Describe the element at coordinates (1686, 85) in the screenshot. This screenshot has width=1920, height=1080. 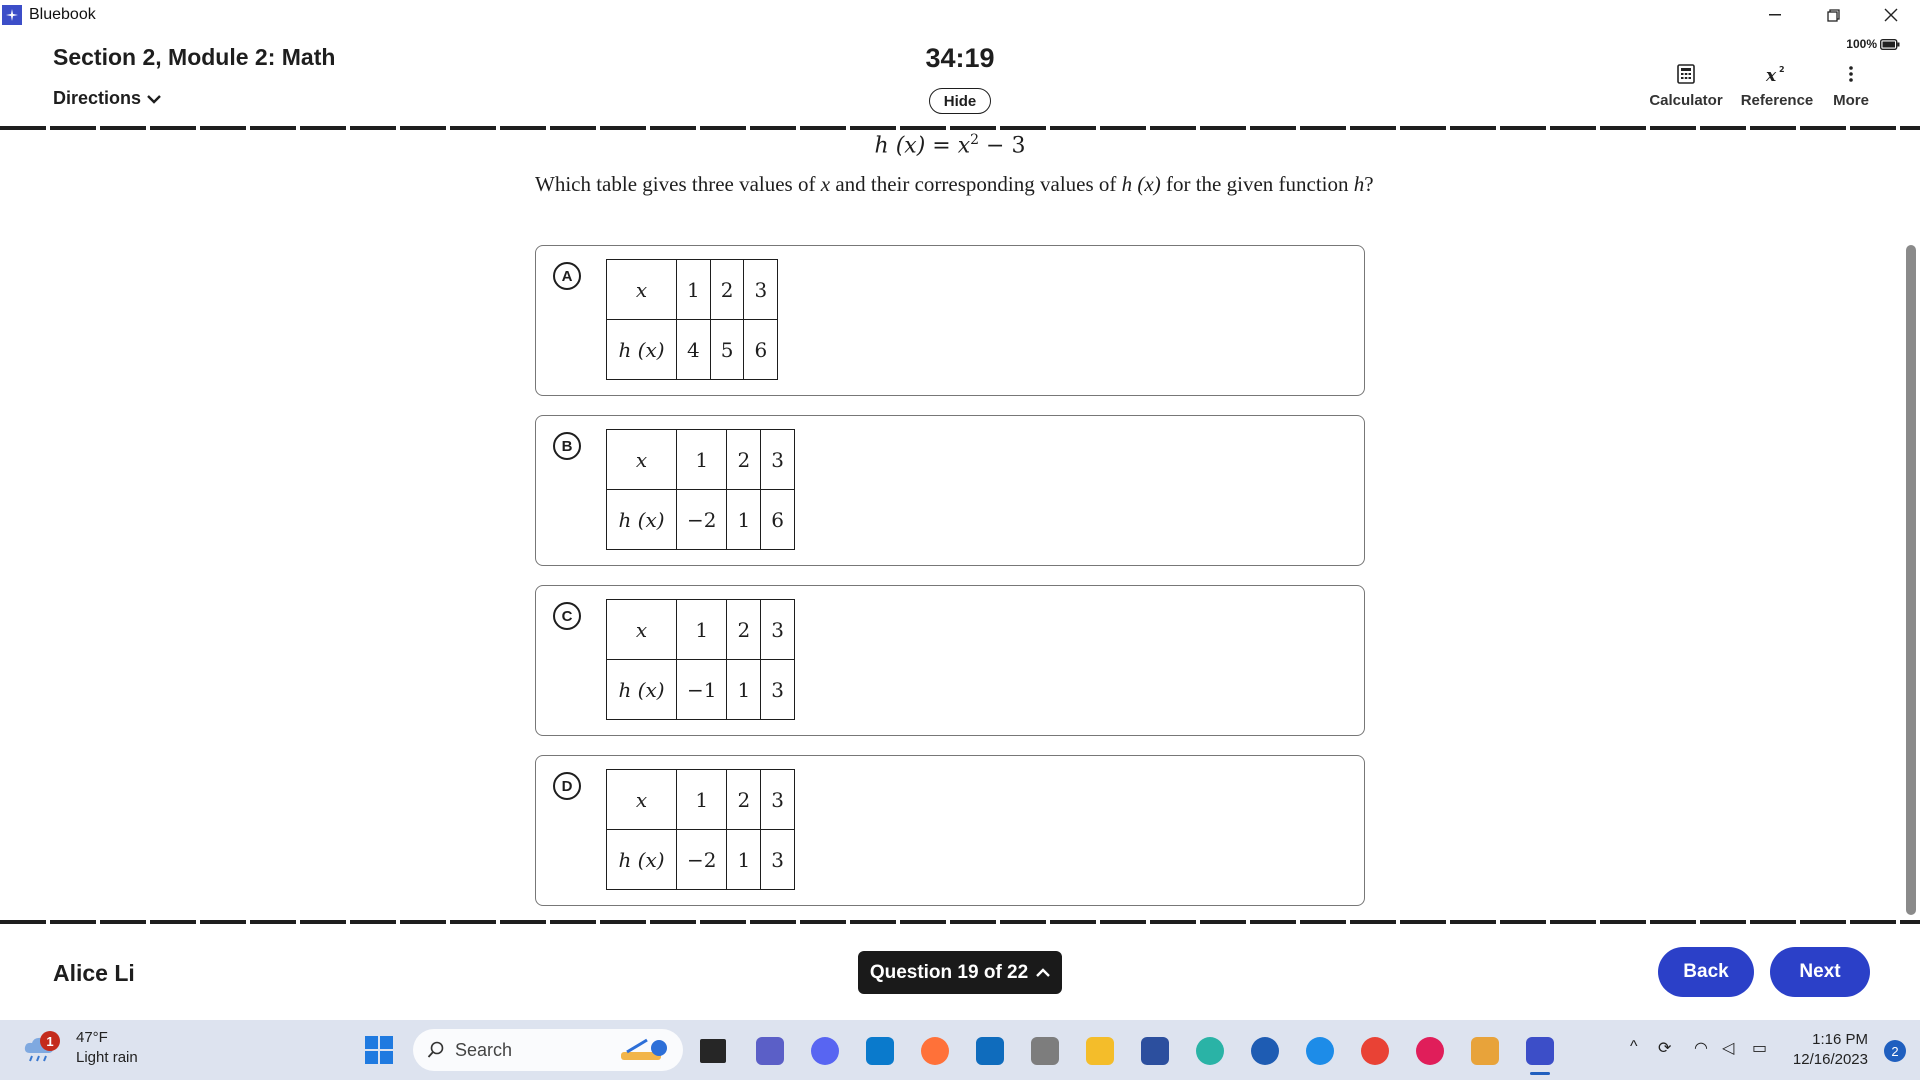
I see `calculator-tool-button: Calculator` at that location.